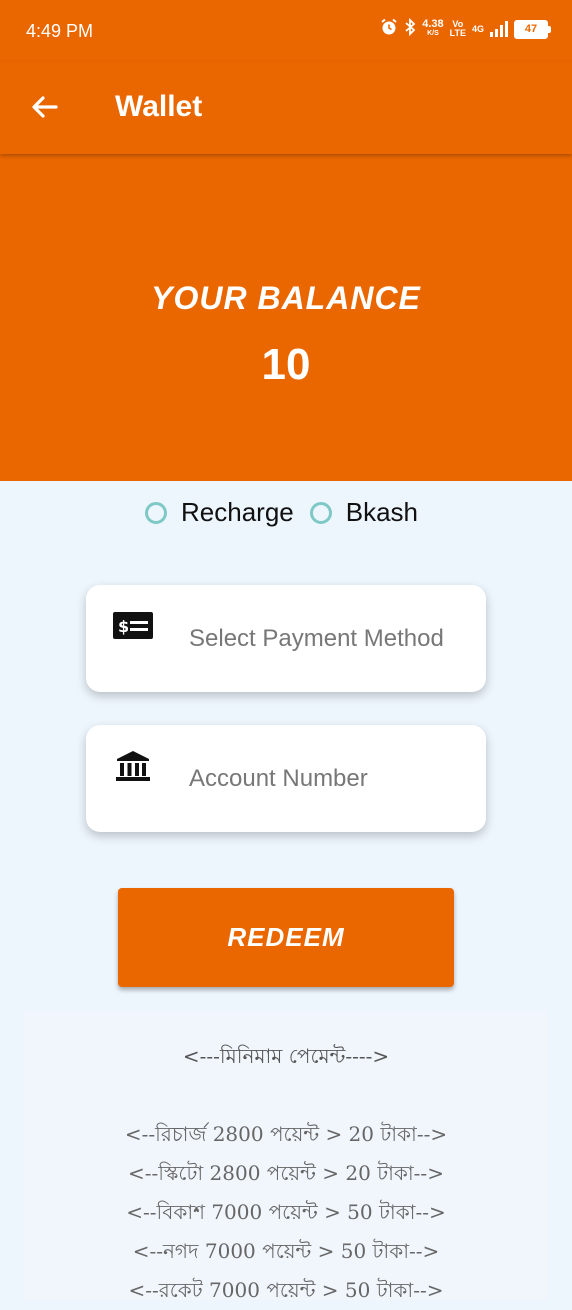 This screenshot has width=572, height=1310. What do you see at coordinates (389, 29) in the screenshot?
I see `alarm-icon` at bounding box center [389, 29].